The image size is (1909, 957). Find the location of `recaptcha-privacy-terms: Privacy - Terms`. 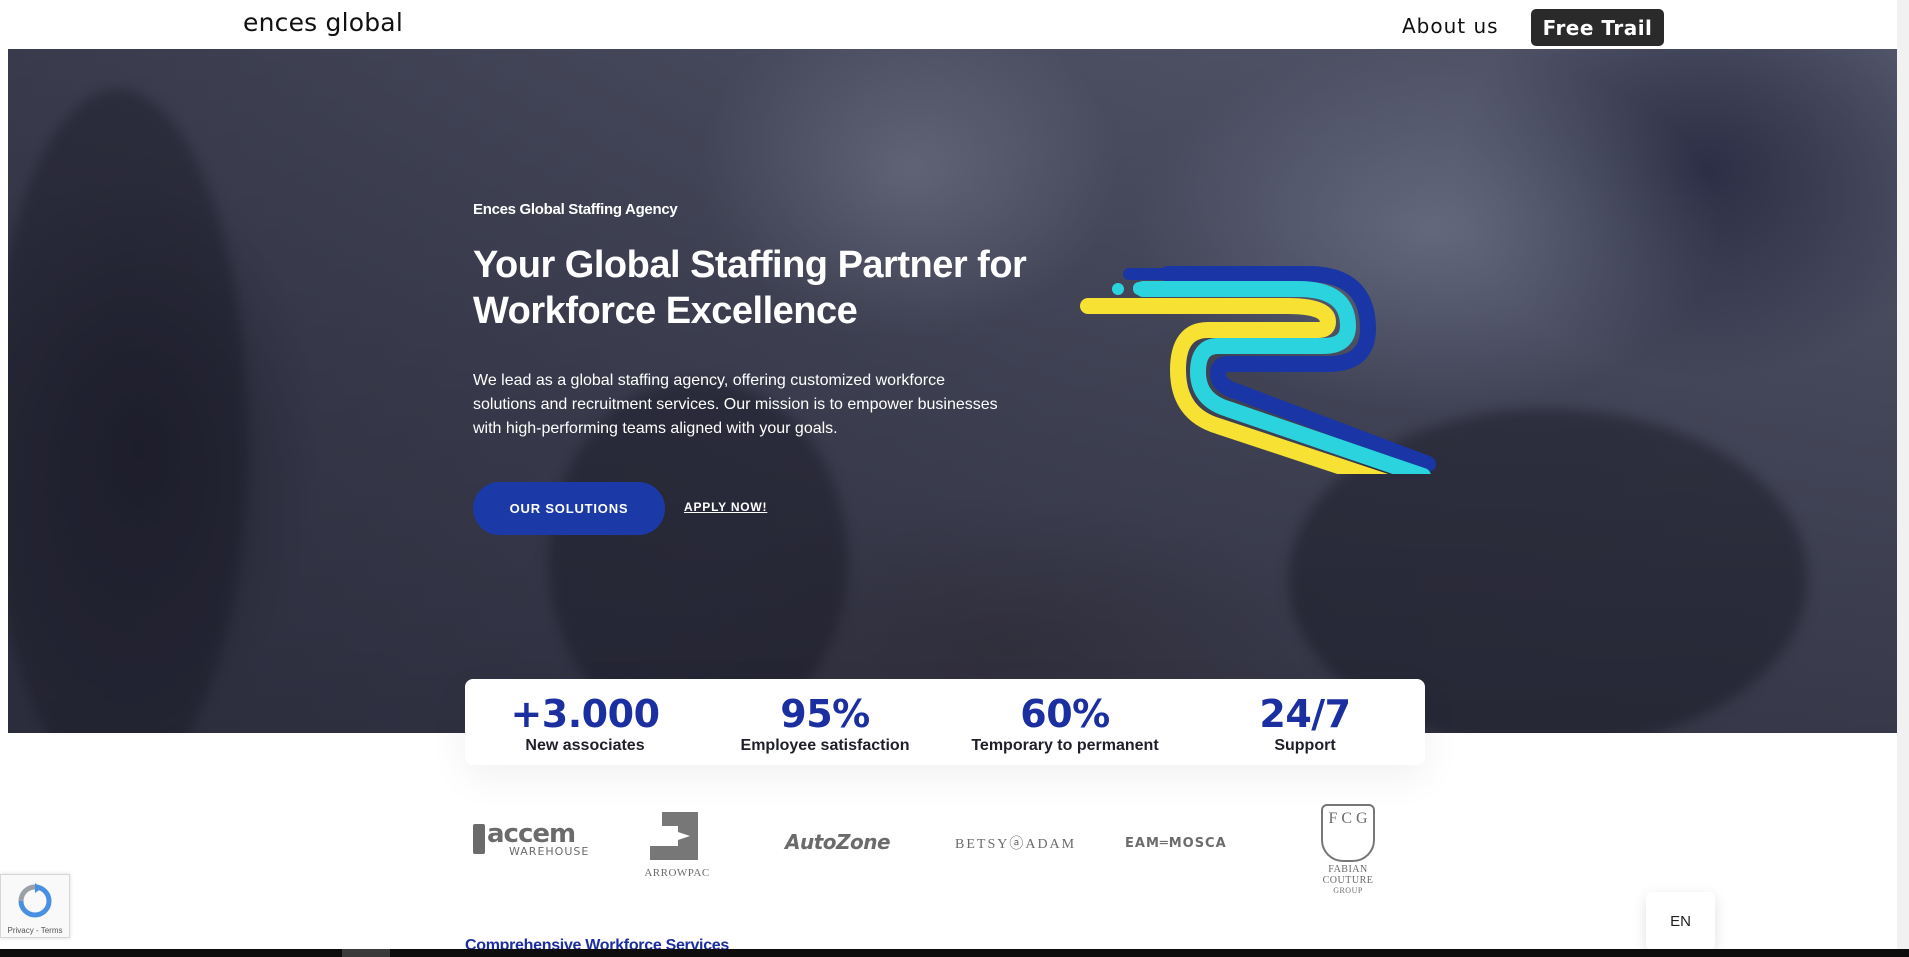

recaptcha-privacy-terms: Privacy - Terms is located at coordinates (35, 930).